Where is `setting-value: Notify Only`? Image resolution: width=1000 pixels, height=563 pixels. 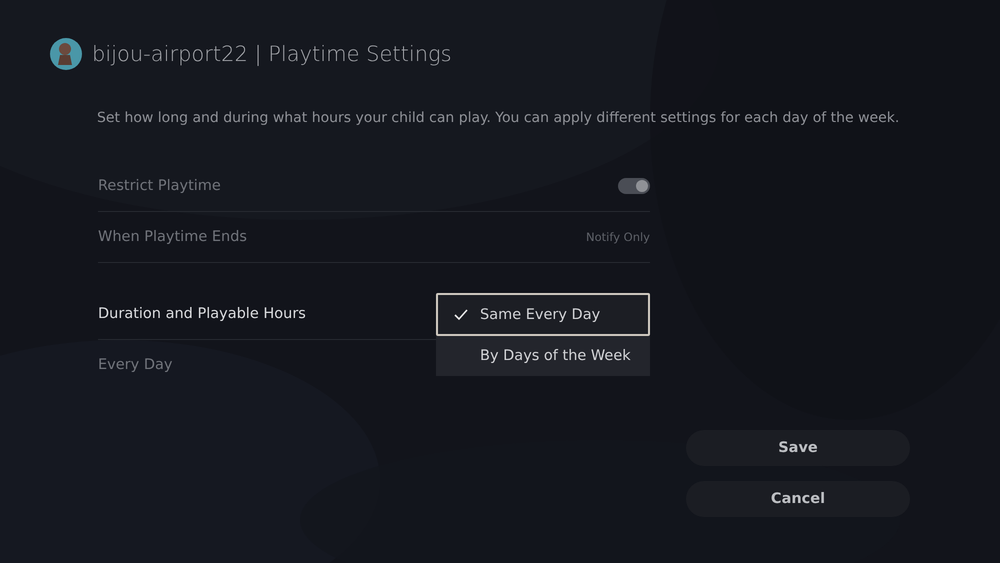
setting-value: Notify Only is located at coordinates (618, 237).